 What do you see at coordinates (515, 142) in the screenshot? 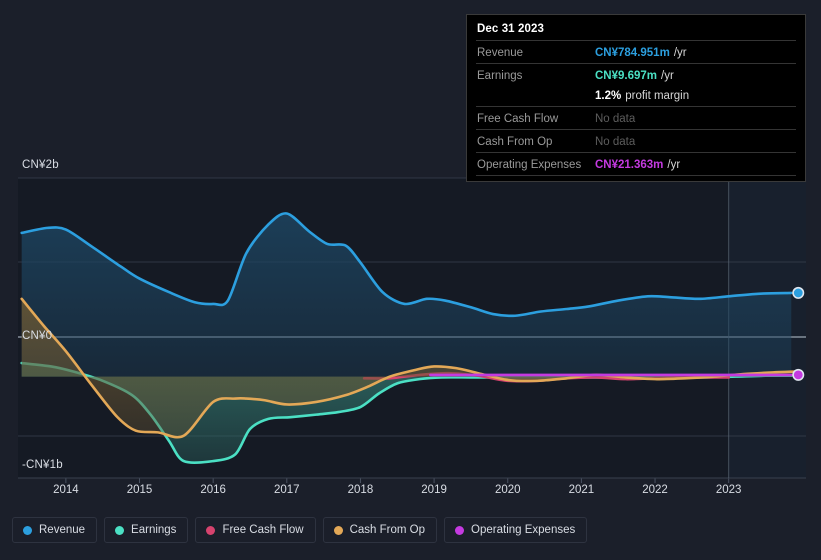
I see `tooltip-row-label: Cash From Op` at bounding box center [515, 142].